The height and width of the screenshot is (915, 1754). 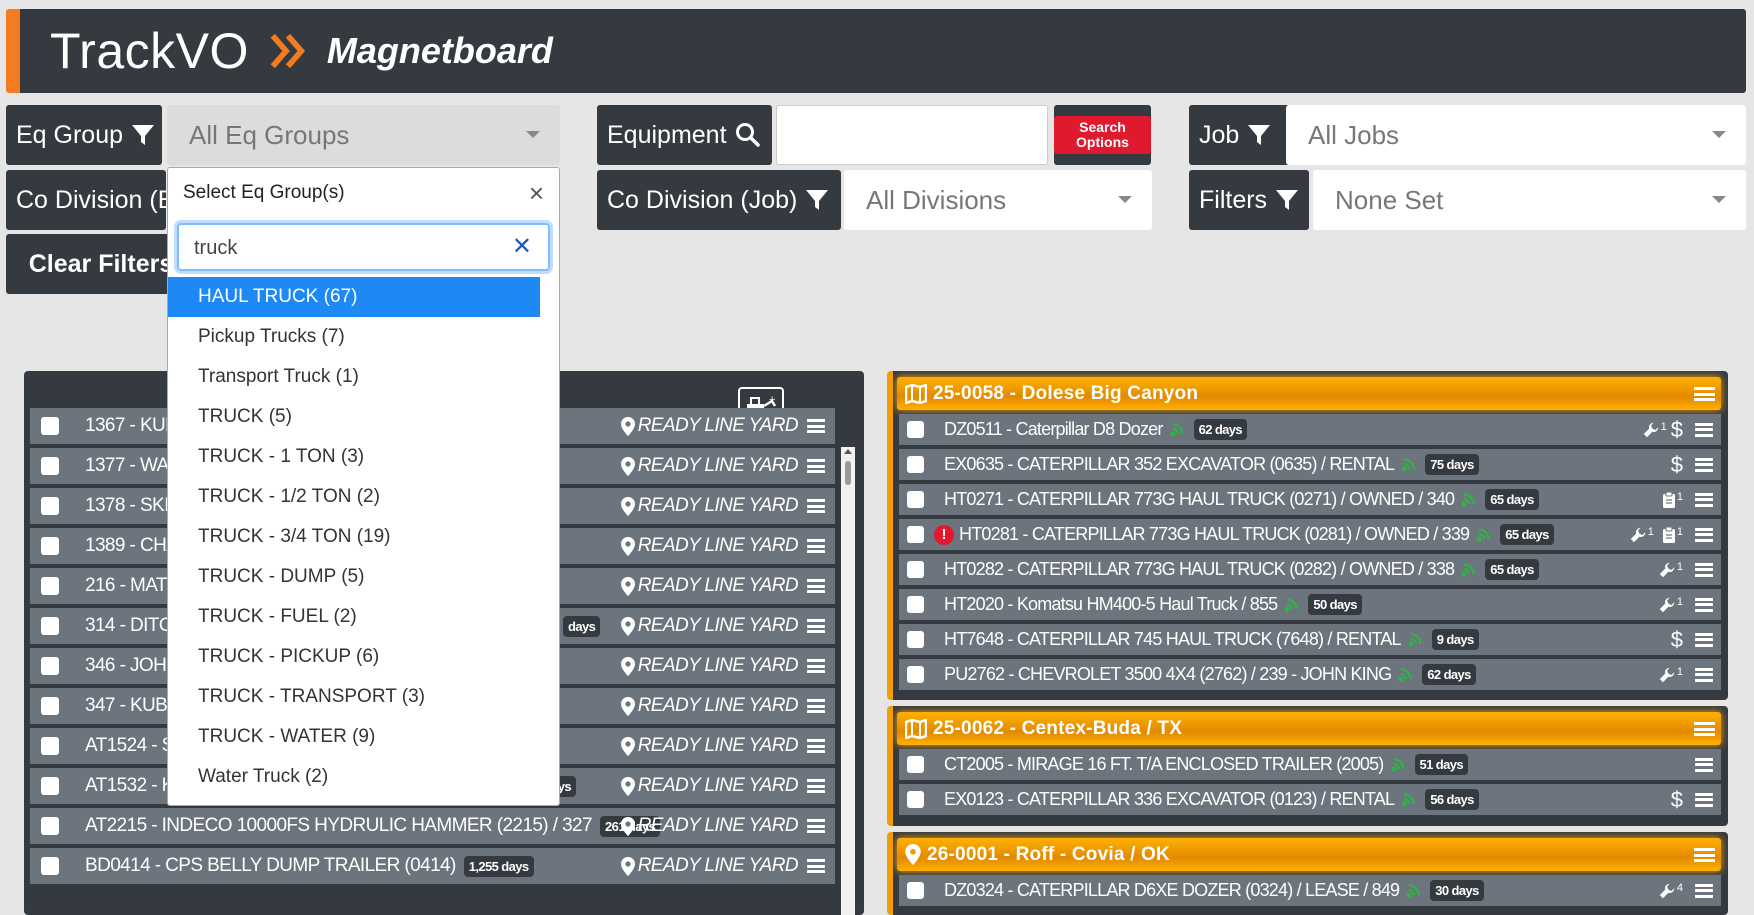 I want to click on eq-group-option: TRUCK - TRANSPORT (3), so click(x=354, y=697).